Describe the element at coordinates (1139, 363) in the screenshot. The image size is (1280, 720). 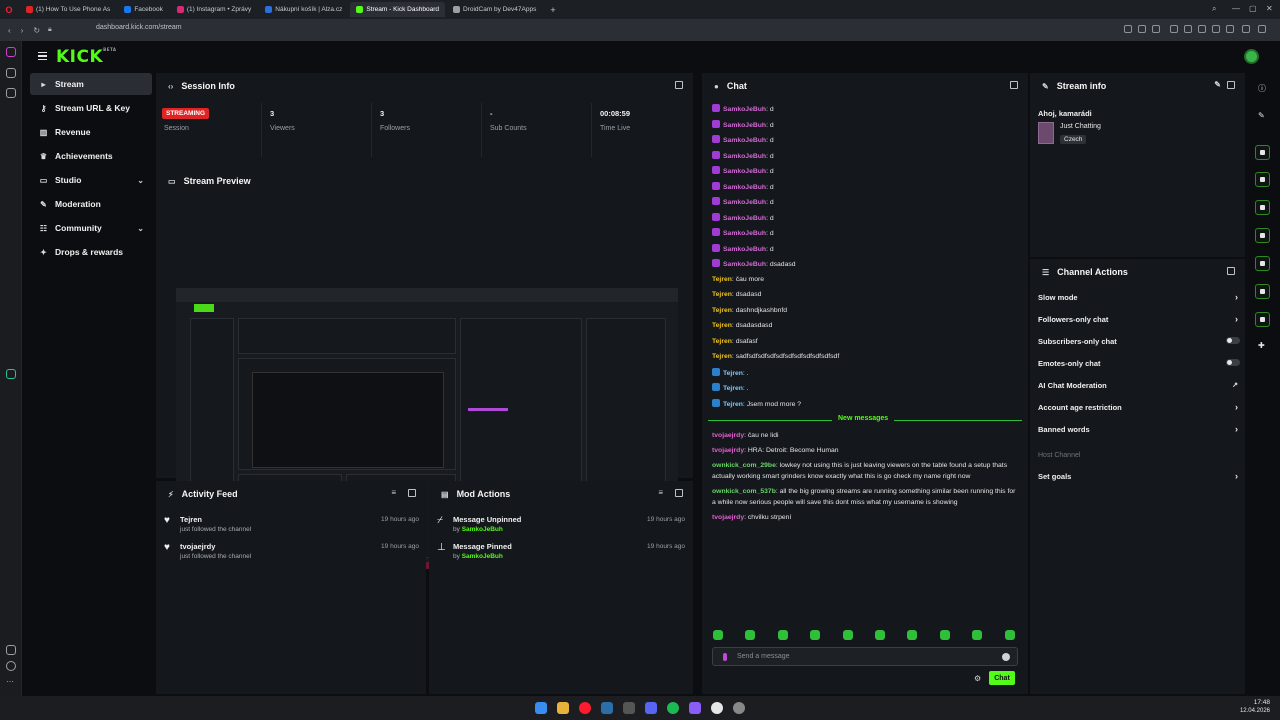
I see `channel-action-emotes-only-chat: Emotes-only chat` at that location.